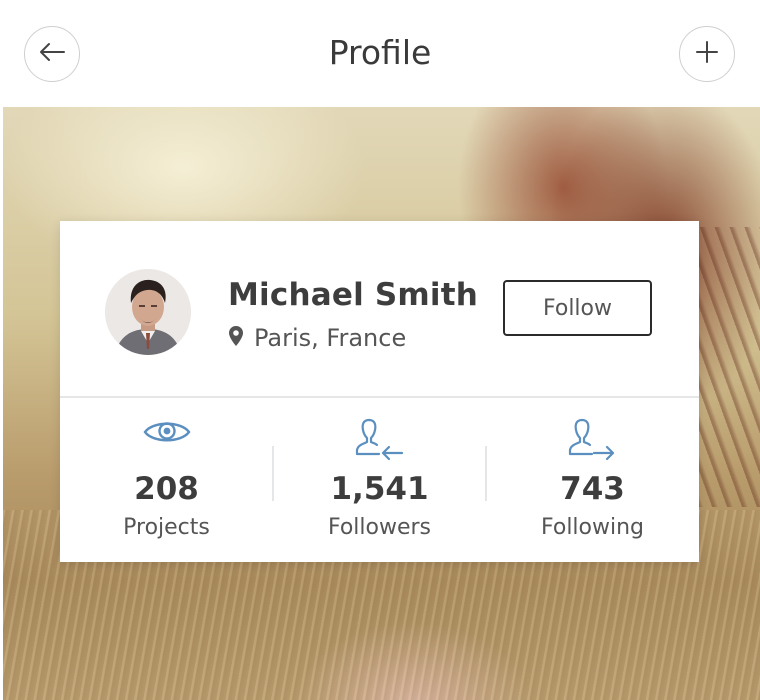 Image resolution: width=760 pixels, height=700 pixels. Describe the element at coordinates (379, 489) in the screenshot. I see `stat-value: 1,541` at that location.